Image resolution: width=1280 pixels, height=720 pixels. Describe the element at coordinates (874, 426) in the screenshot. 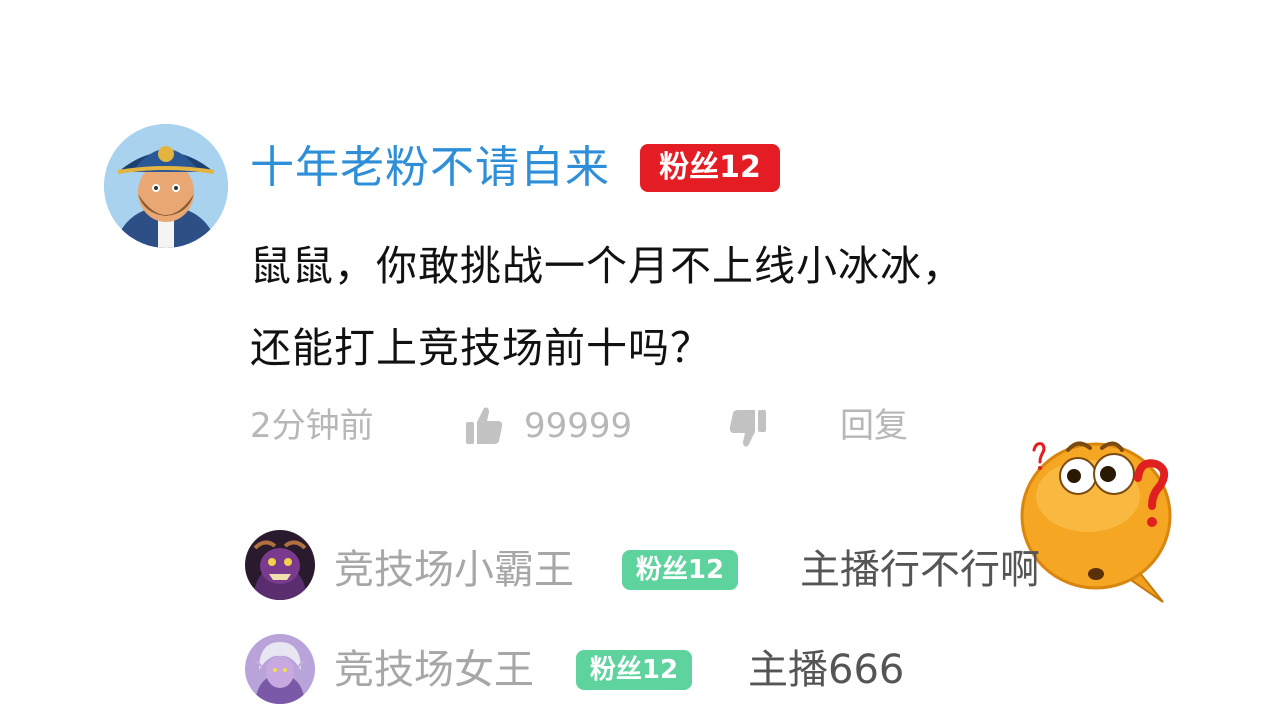

I see `reply-button: 回复` at that location.